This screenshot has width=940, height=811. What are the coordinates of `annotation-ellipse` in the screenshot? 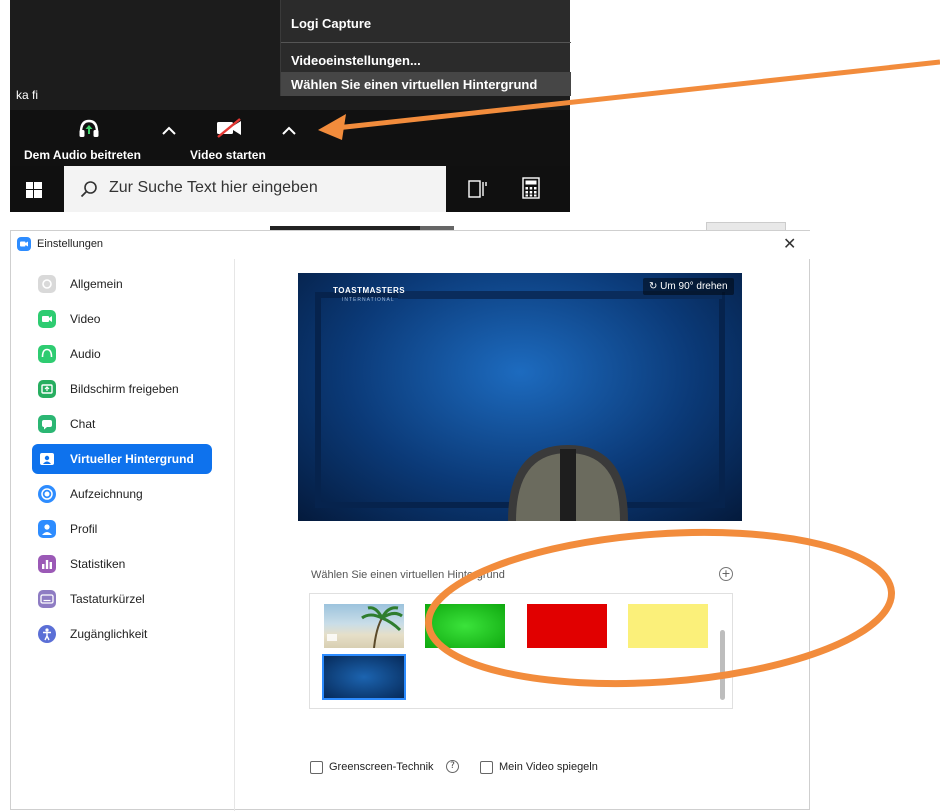 It's located at (660, 608).